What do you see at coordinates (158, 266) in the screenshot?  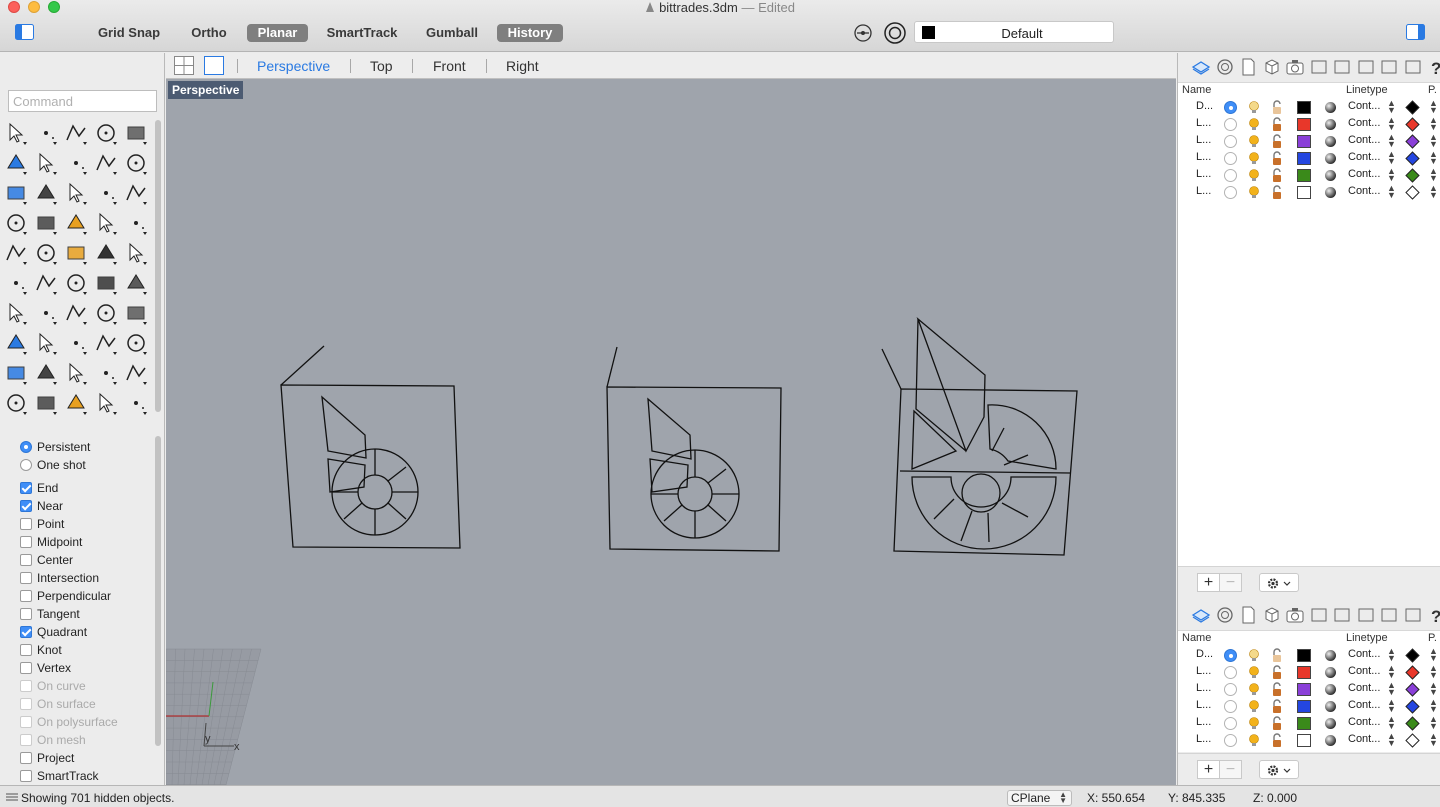 I see `tool-palette-scrollbar` at bounding box center [158, 266].